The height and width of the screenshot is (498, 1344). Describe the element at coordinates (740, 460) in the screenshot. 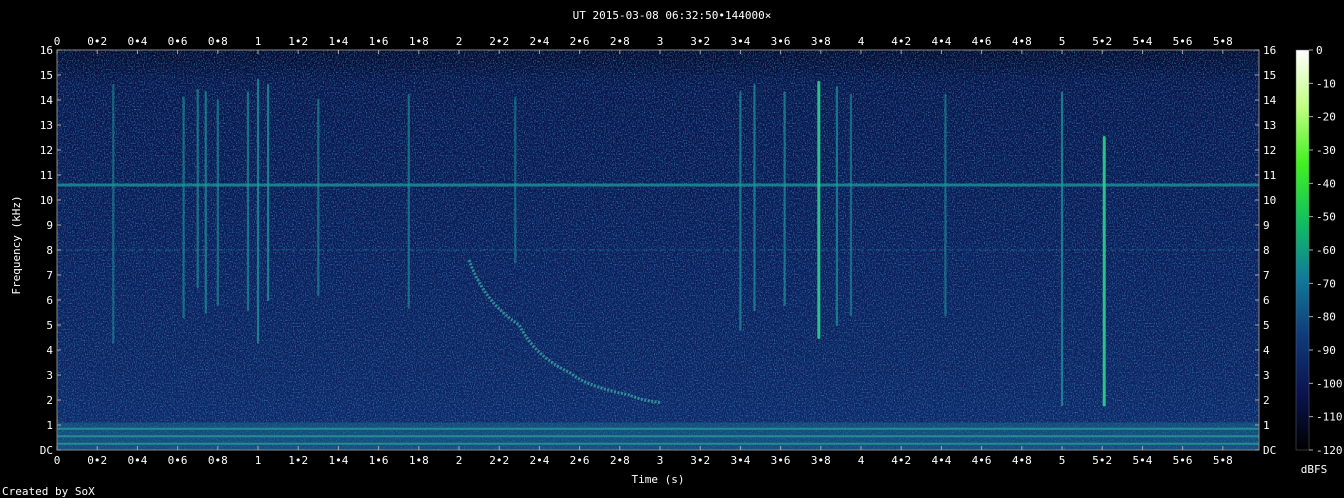

I see `x-tick-label: 3•4` at that location.